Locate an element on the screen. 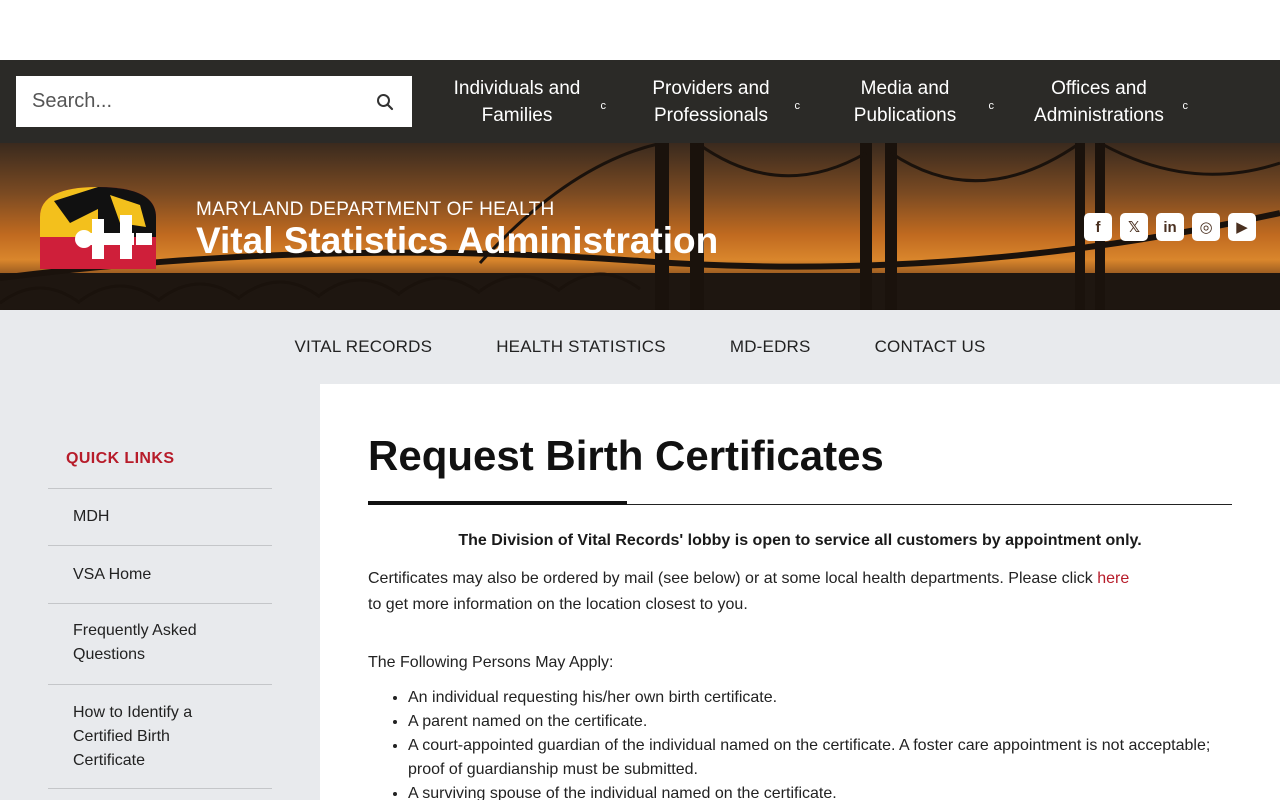  util-nav-individuals: Individuals and Families c is located at coordinates (517, 101).